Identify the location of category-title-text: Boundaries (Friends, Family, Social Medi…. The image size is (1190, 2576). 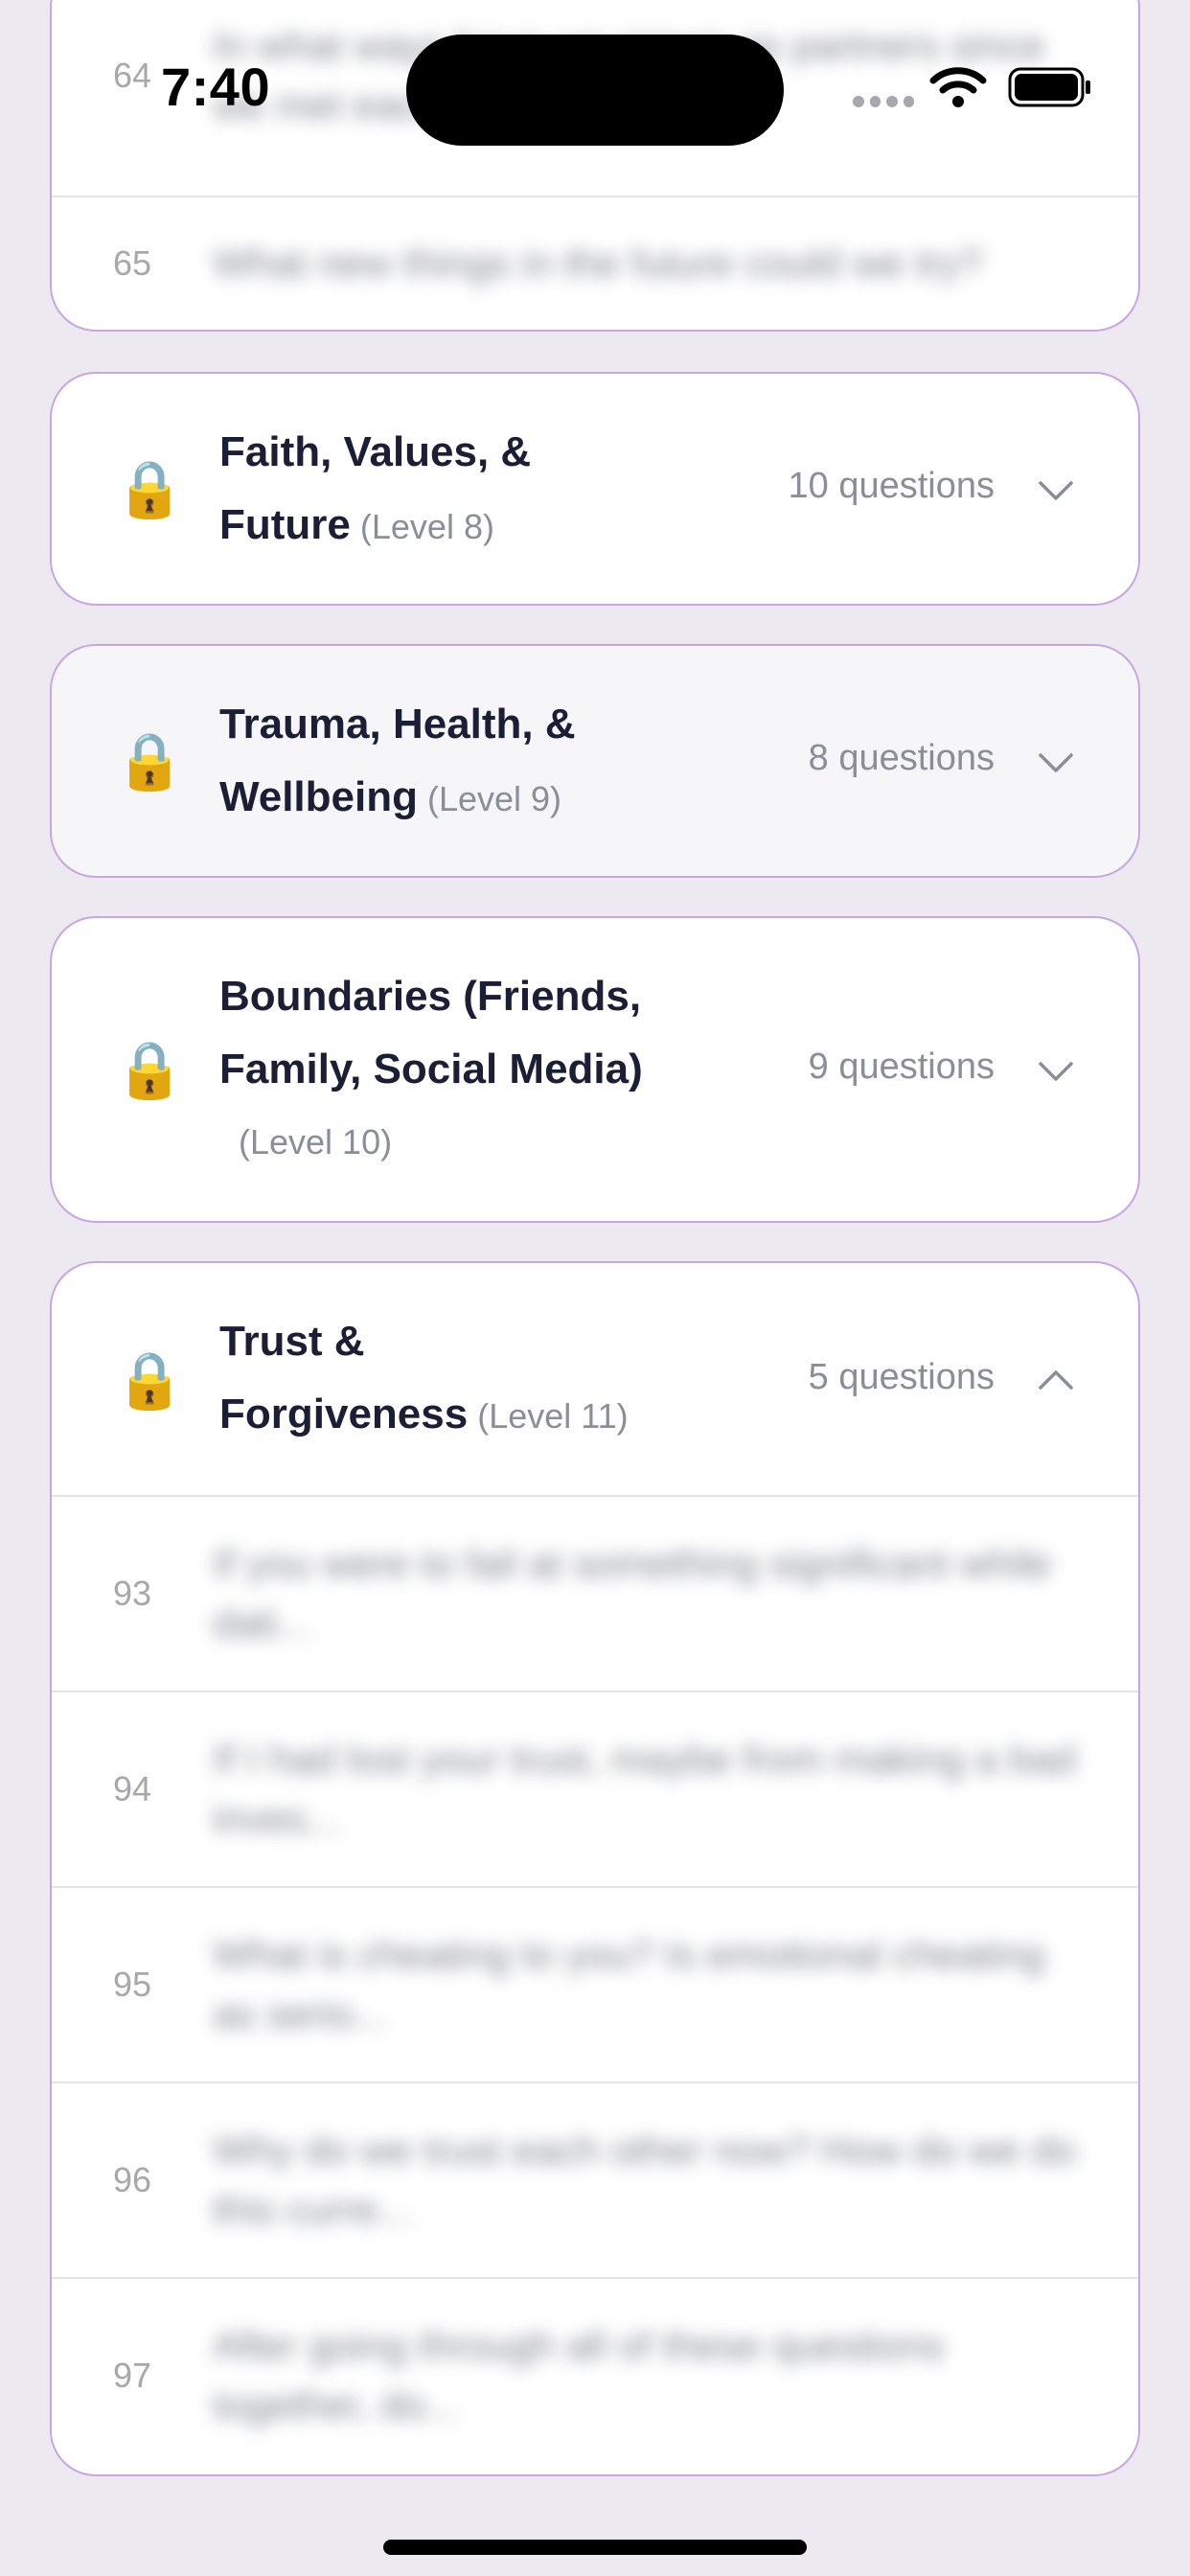
(431, 1032).